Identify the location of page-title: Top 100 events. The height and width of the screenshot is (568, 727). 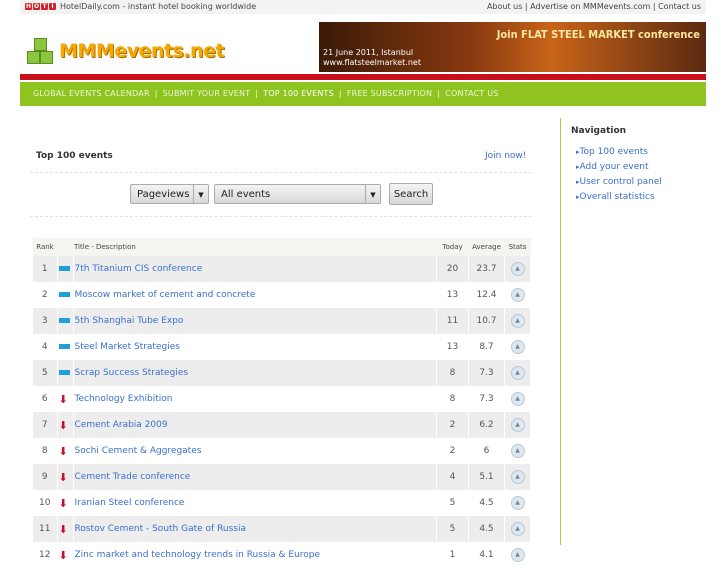
(74, 156).